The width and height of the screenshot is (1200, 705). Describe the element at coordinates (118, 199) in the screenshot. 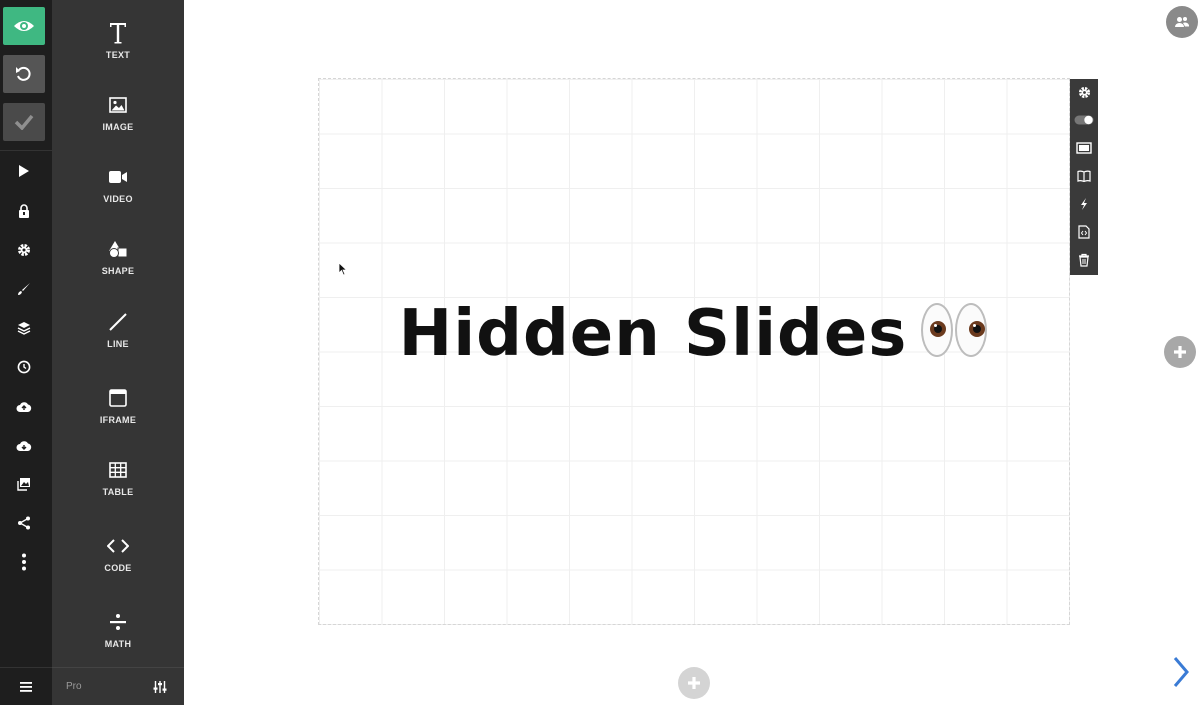

I see `element-label: VIDEO` at that location.